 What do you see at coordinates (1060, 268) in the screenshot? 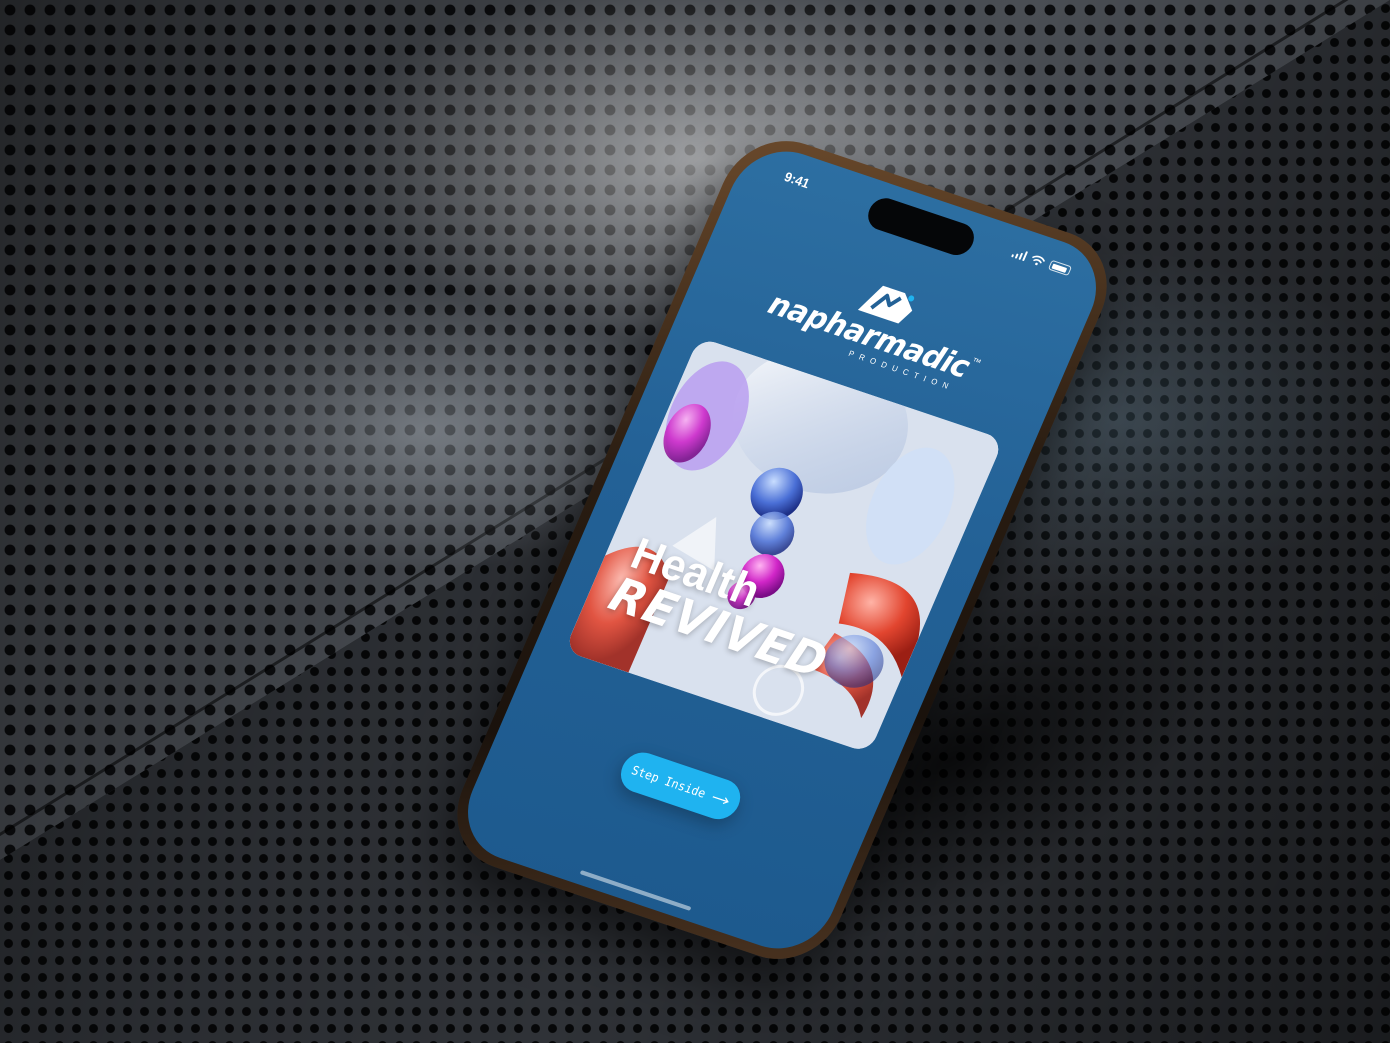
I see `battery-icon` at bounding box center [1060, 268].